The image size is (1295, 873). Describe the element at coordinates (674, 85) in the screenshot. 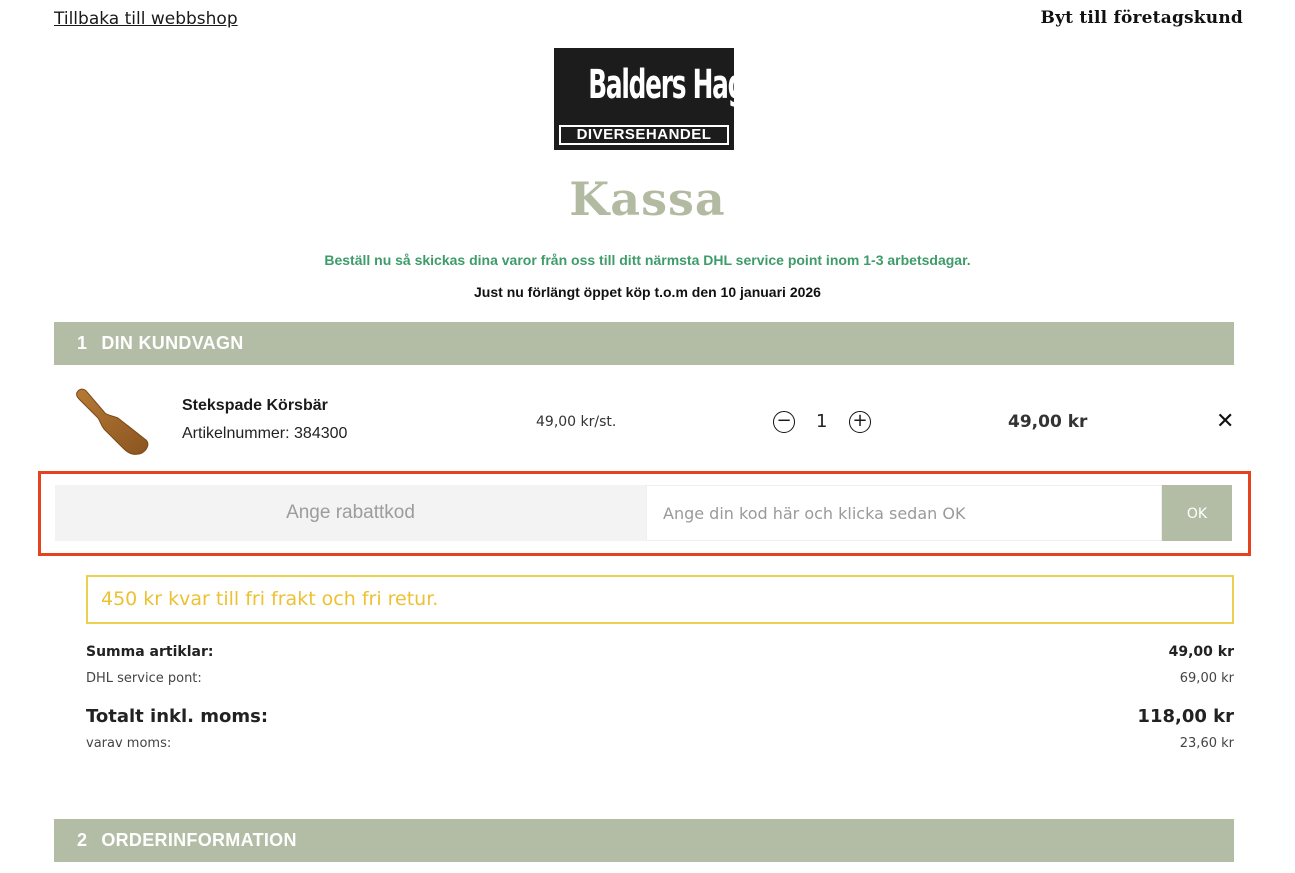

I see `logo-wordmark: Balders Hage` at that location.